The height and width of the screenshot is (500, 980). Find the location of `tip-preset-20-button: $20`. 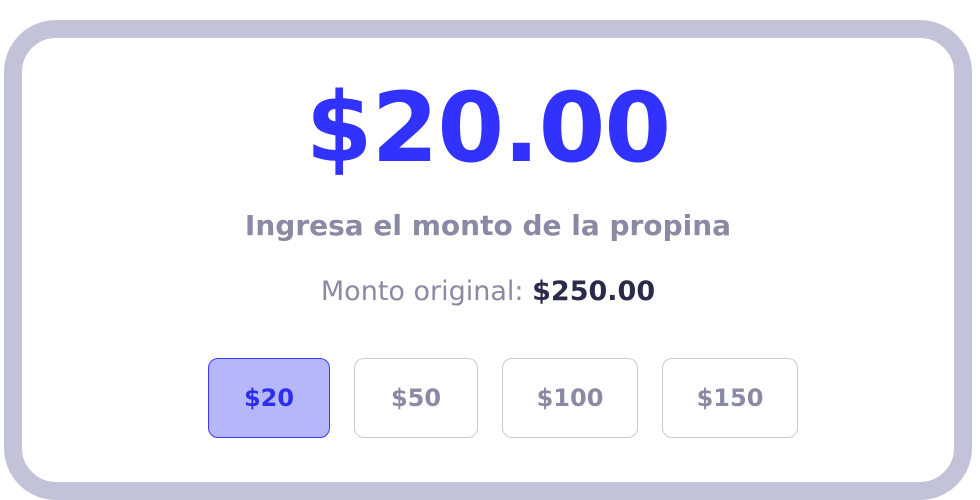

tip-preset-20-button: $20 is located at coordinates (269, 398).